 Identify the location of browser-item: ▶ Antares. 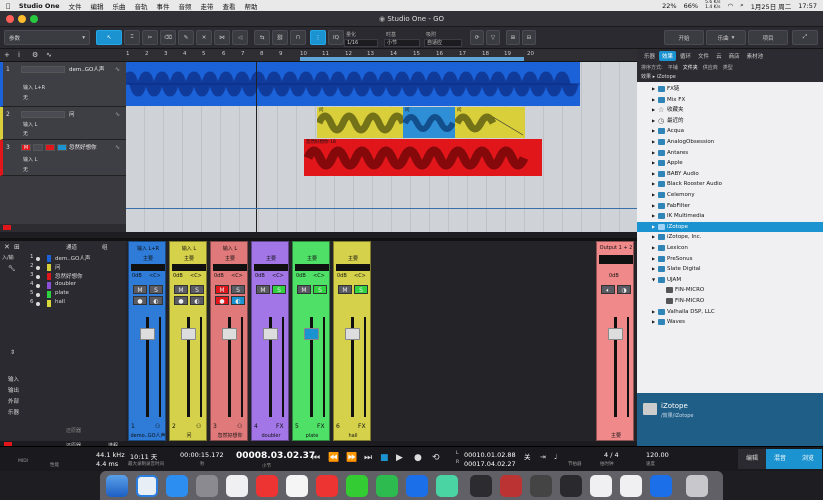
(730, 153).